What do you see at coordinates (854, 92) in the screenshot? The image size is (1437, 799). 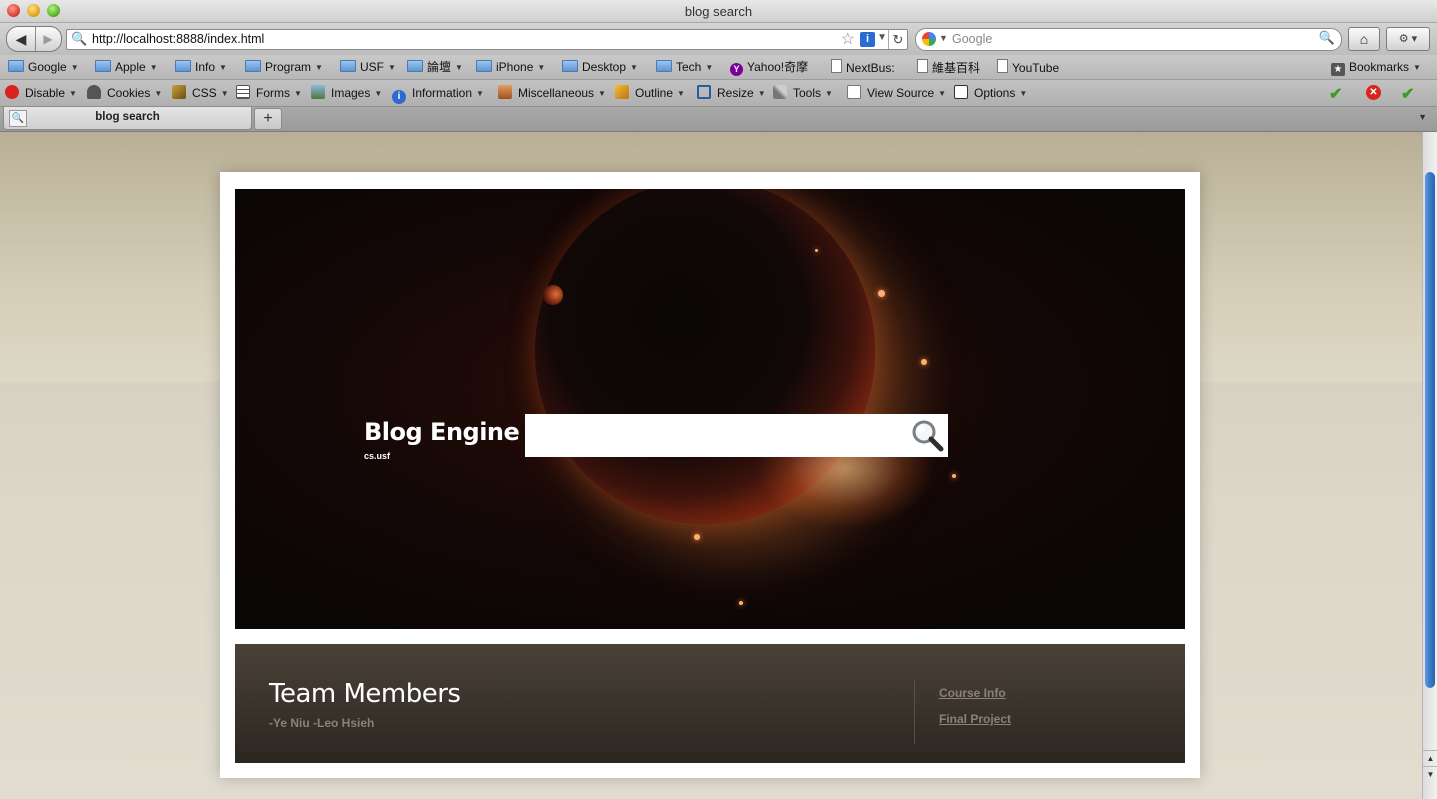 I see `view-source-icon` at bounding box center [854, 92].